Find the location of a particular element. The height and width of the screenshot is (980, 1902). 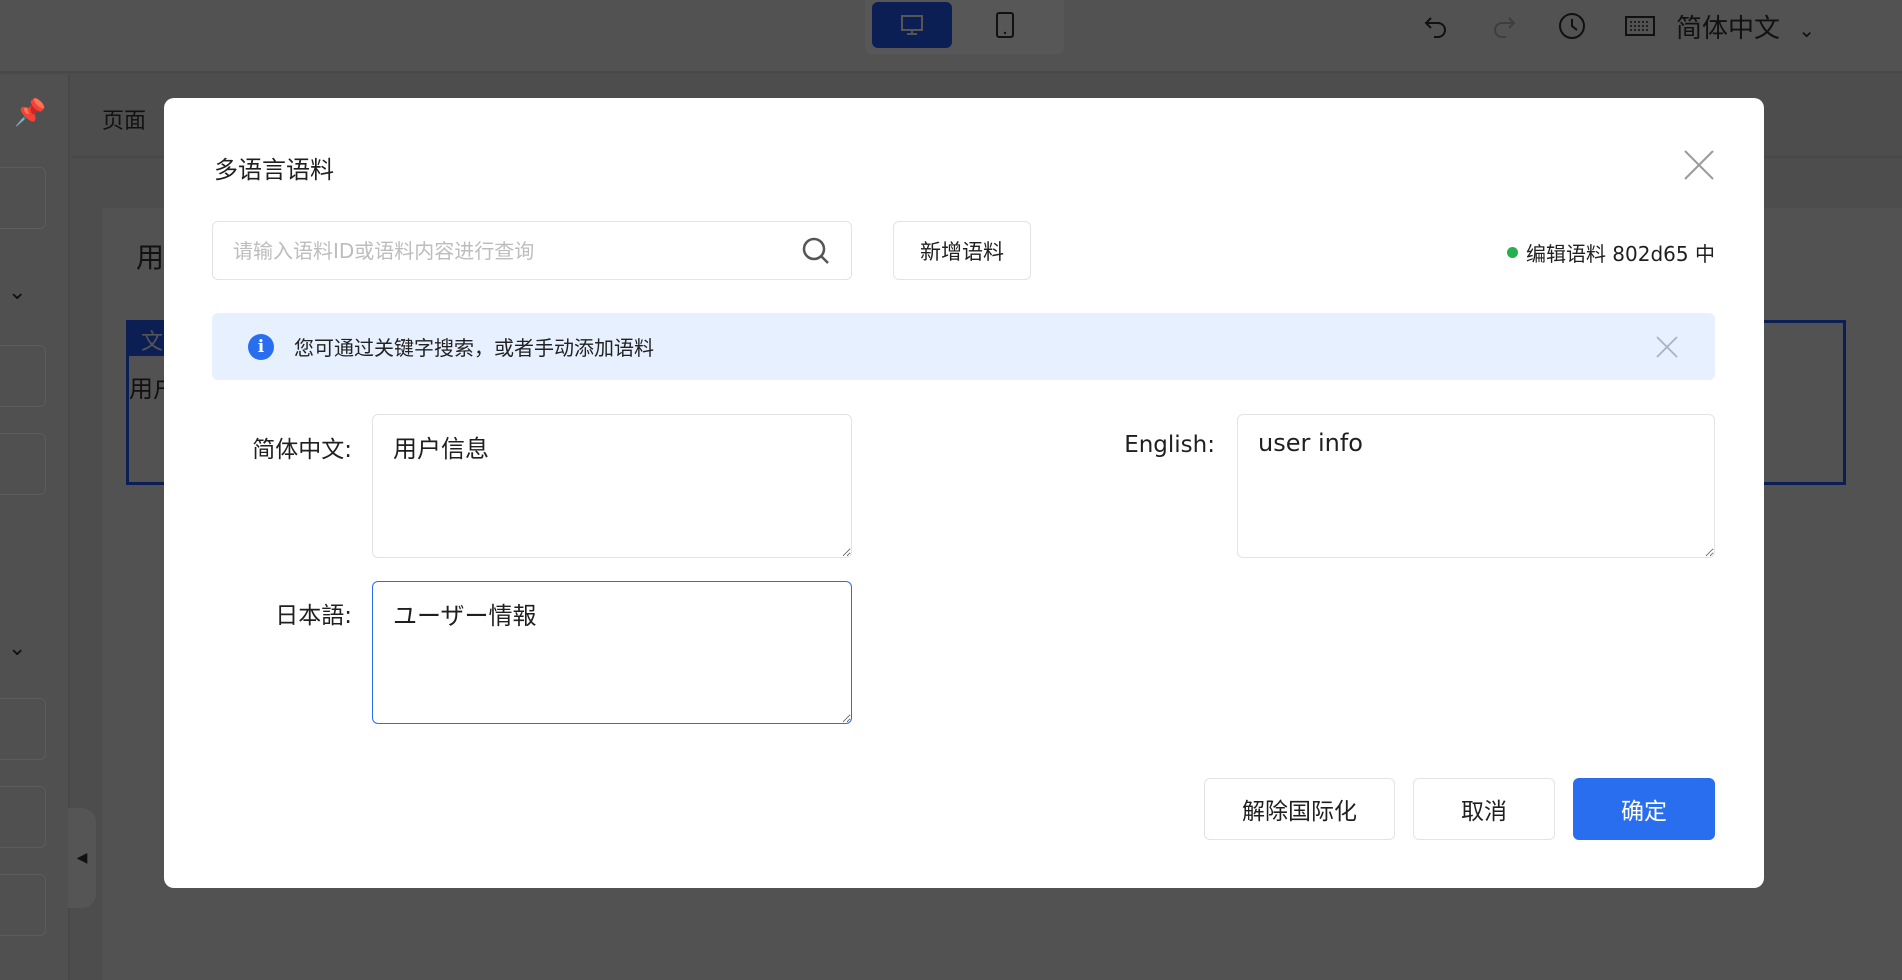

status-dot is located at coordinates (1512, 252).